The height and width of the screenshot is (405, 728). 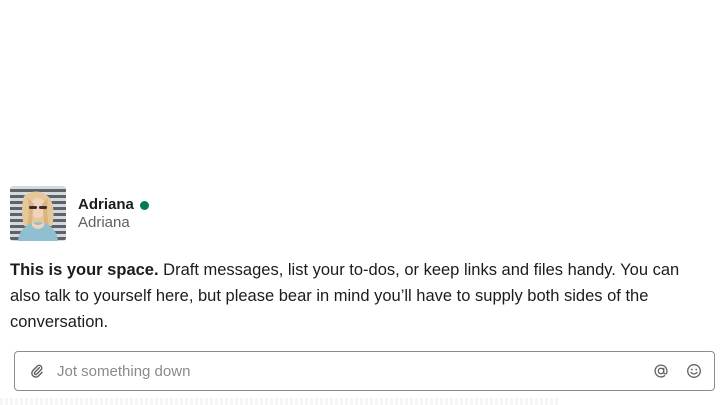 I want to click on emoji-icon, so click(x=694, y=371).